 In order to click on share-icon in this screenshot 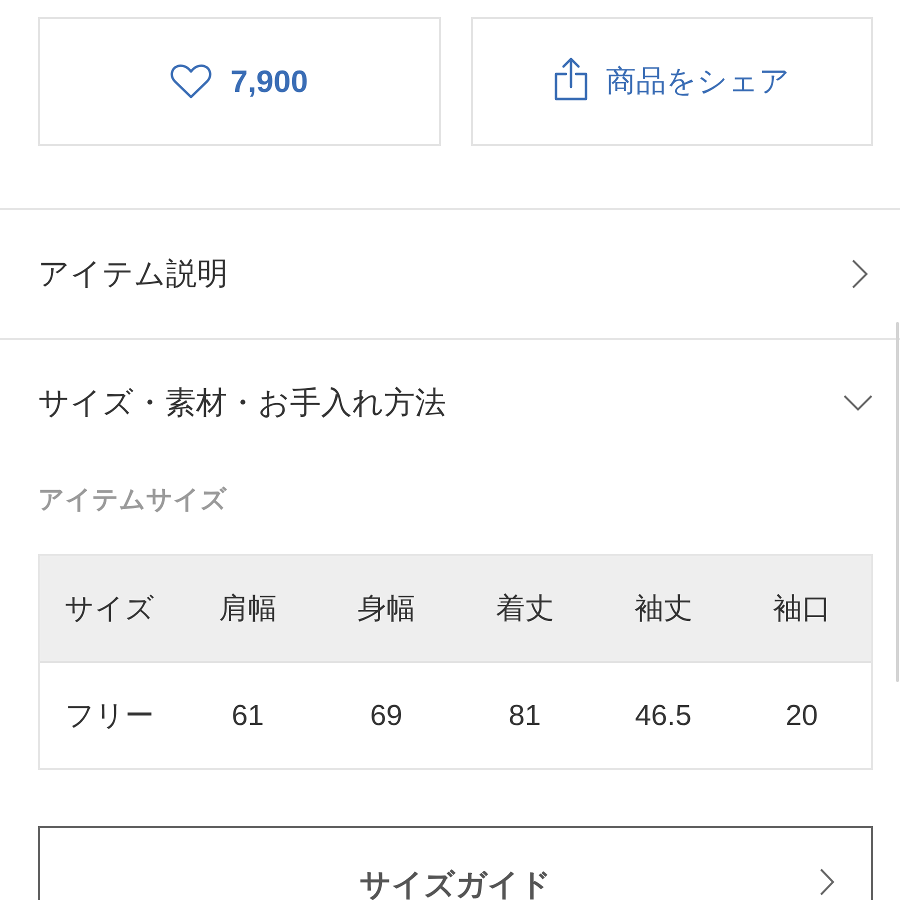, I will do `click(571, 78)`.